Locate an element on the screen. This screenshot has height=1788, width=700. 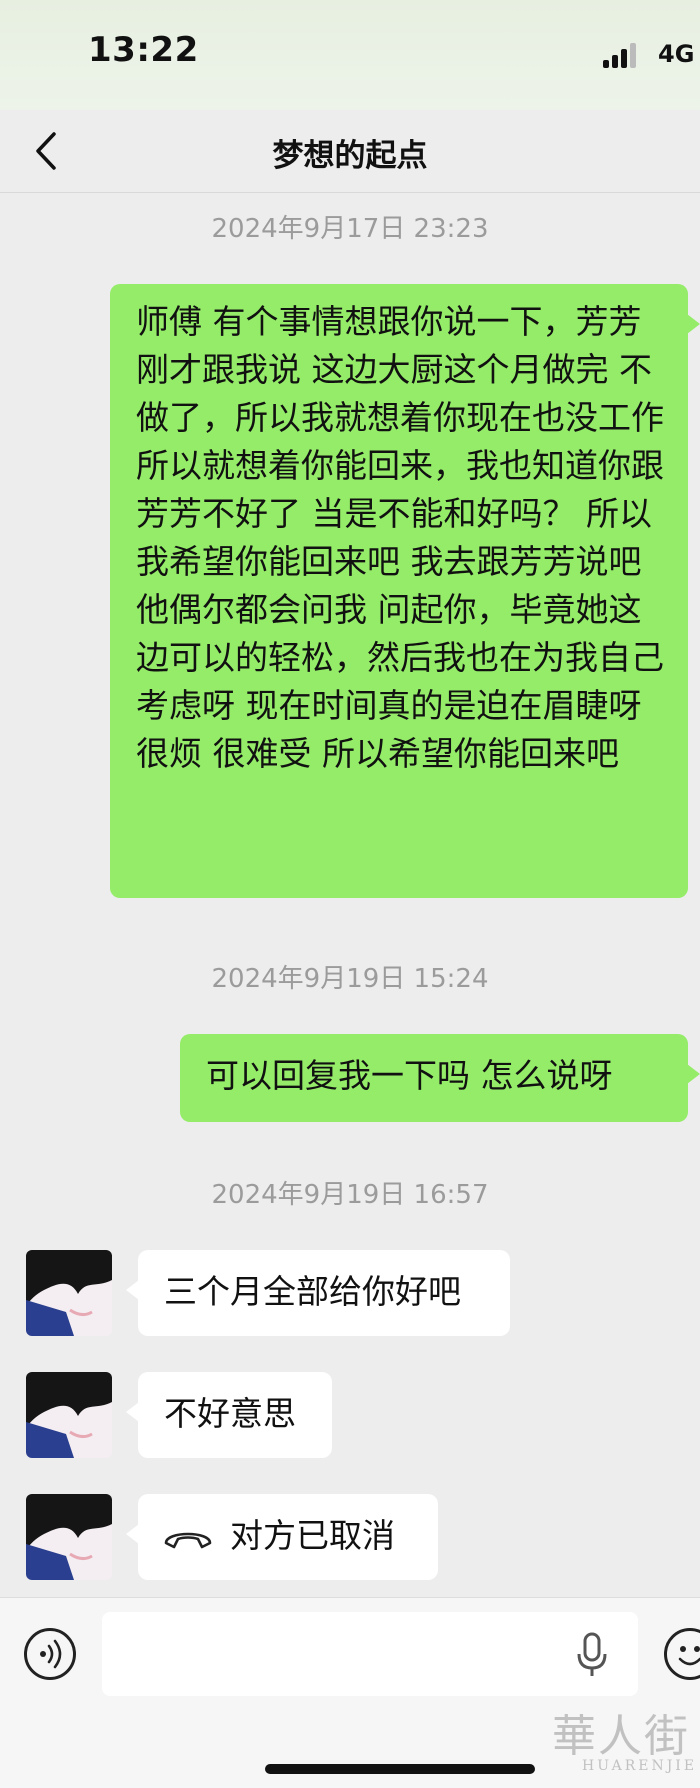
watermark-brand: 華人街 is located at coordinates (621, 1736).